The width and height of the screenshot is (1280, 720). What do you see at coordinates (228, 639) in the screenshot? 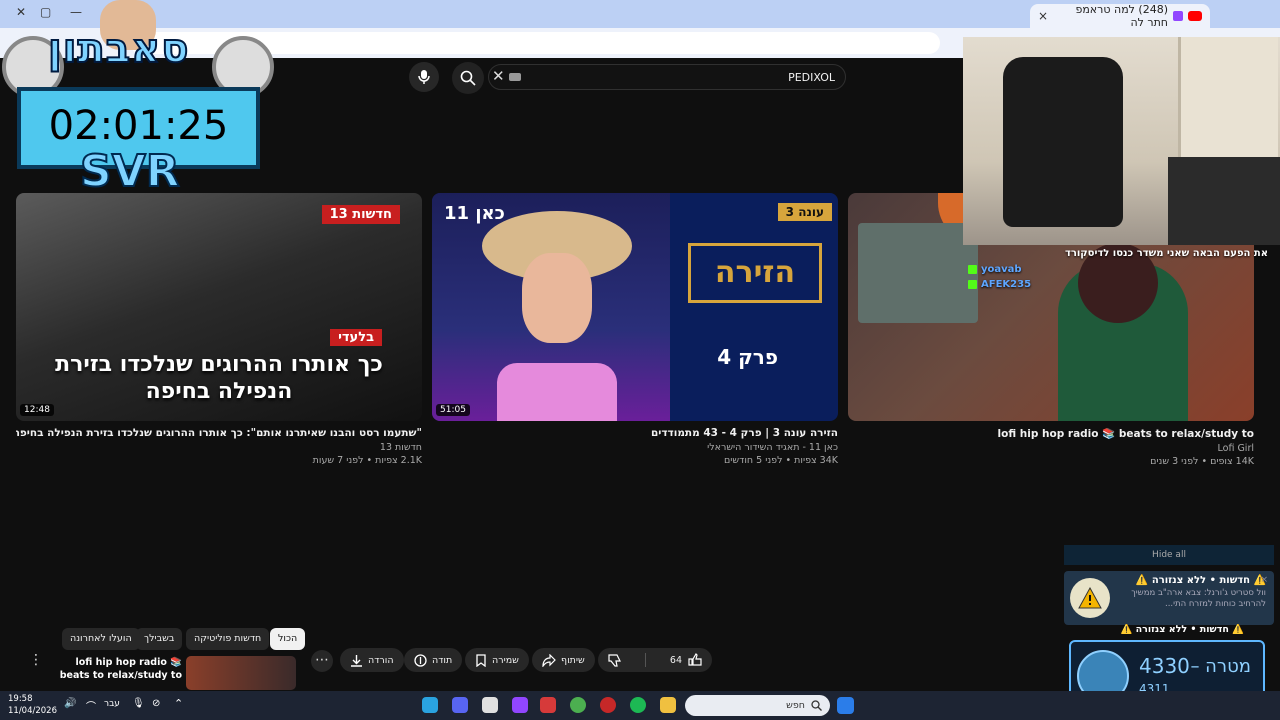
I see `chip-political-news: חדשות פוליטיקה` at bounding box center [228, 639].